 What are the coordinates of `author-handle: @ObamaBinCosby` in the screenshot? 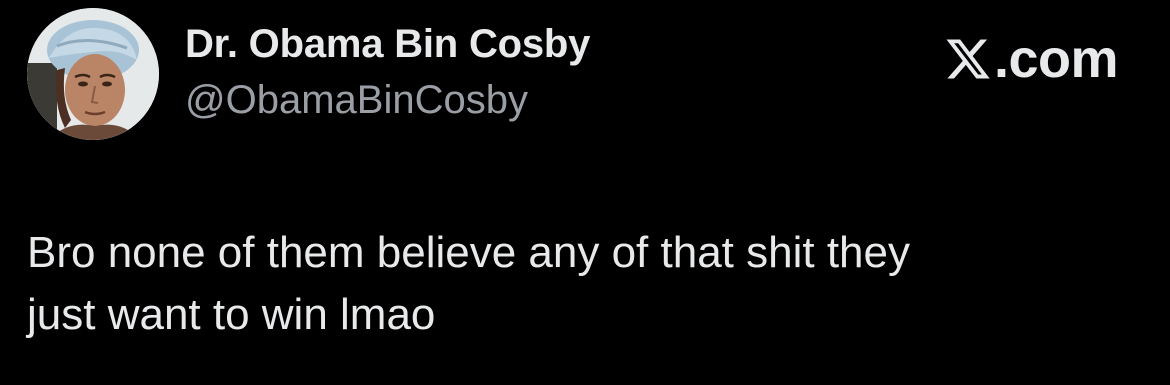 It's located at (356, 100).